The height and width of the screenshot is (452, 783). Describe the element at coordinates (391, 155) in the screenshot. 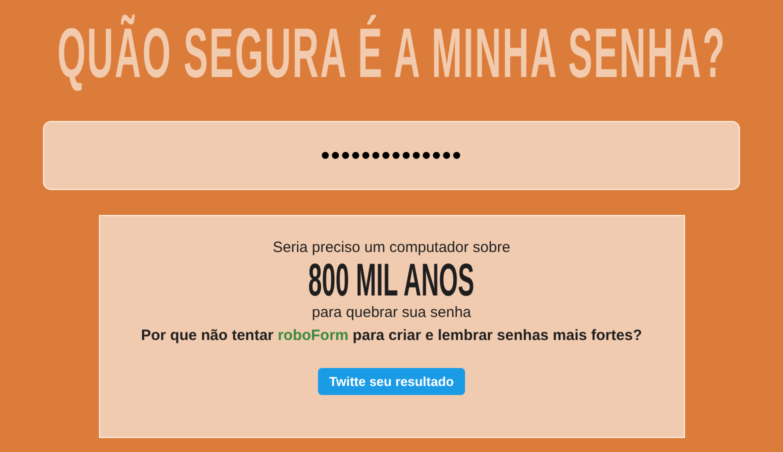

I see `password-field: ••••••••••••••` at that location.